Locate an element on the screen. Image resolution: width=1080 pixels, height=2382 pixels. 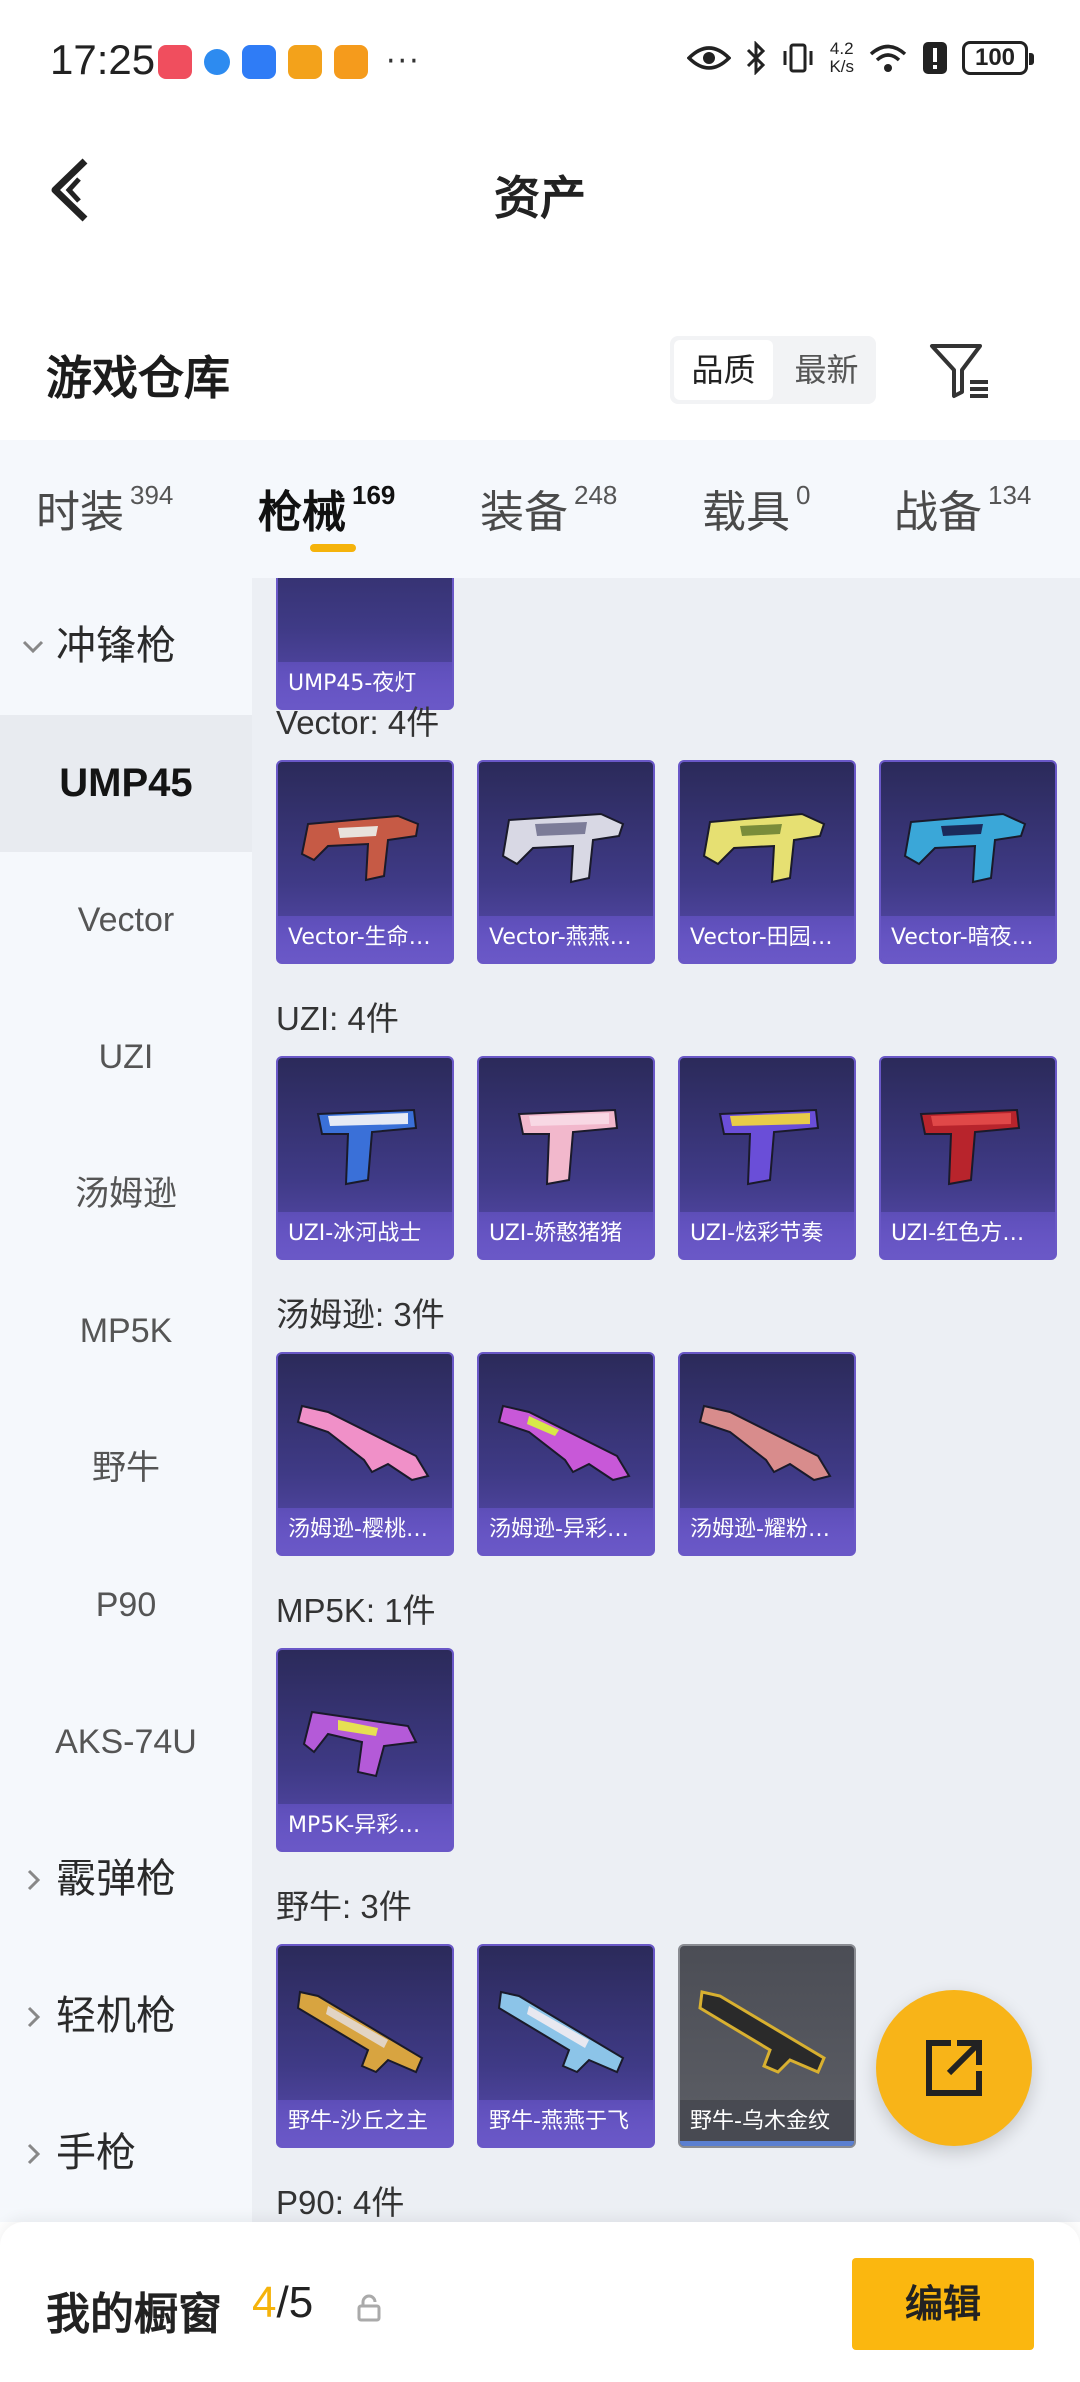
bluetooth-icon is located at coordinates (756, 58).